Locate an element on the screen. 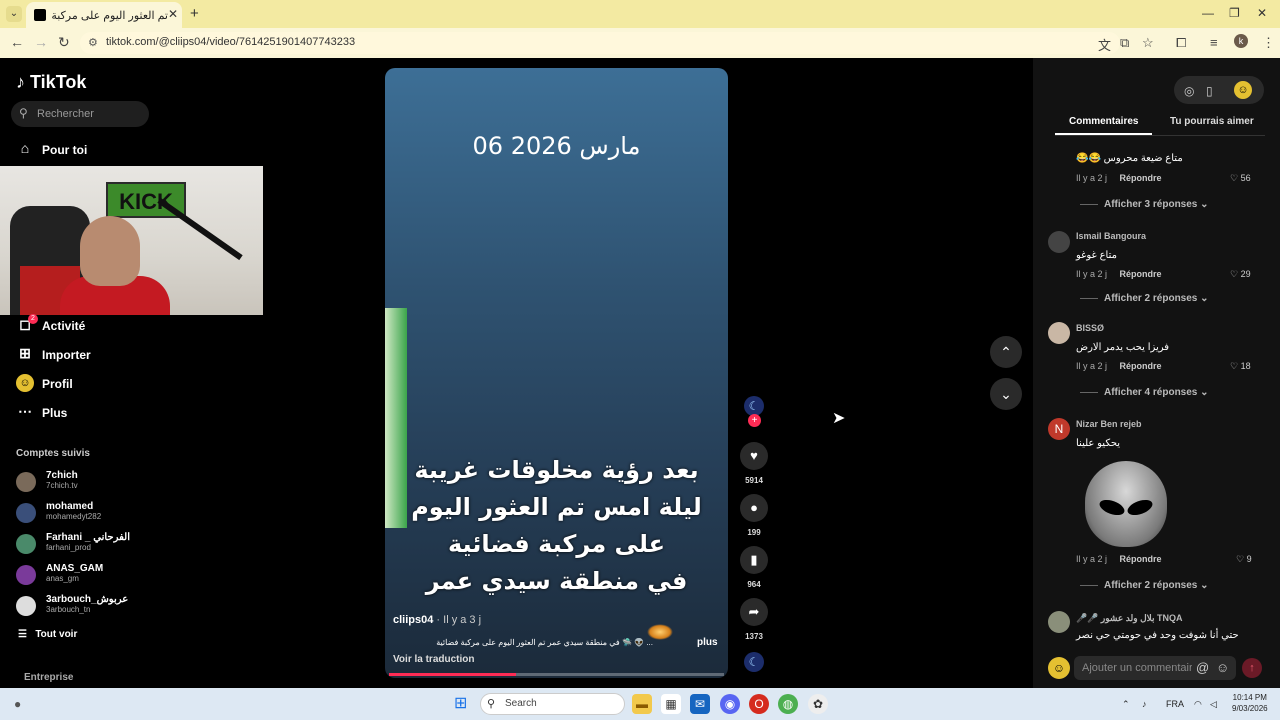  taskbar-search: ⚲ Search is located at coordinates (552, 704).